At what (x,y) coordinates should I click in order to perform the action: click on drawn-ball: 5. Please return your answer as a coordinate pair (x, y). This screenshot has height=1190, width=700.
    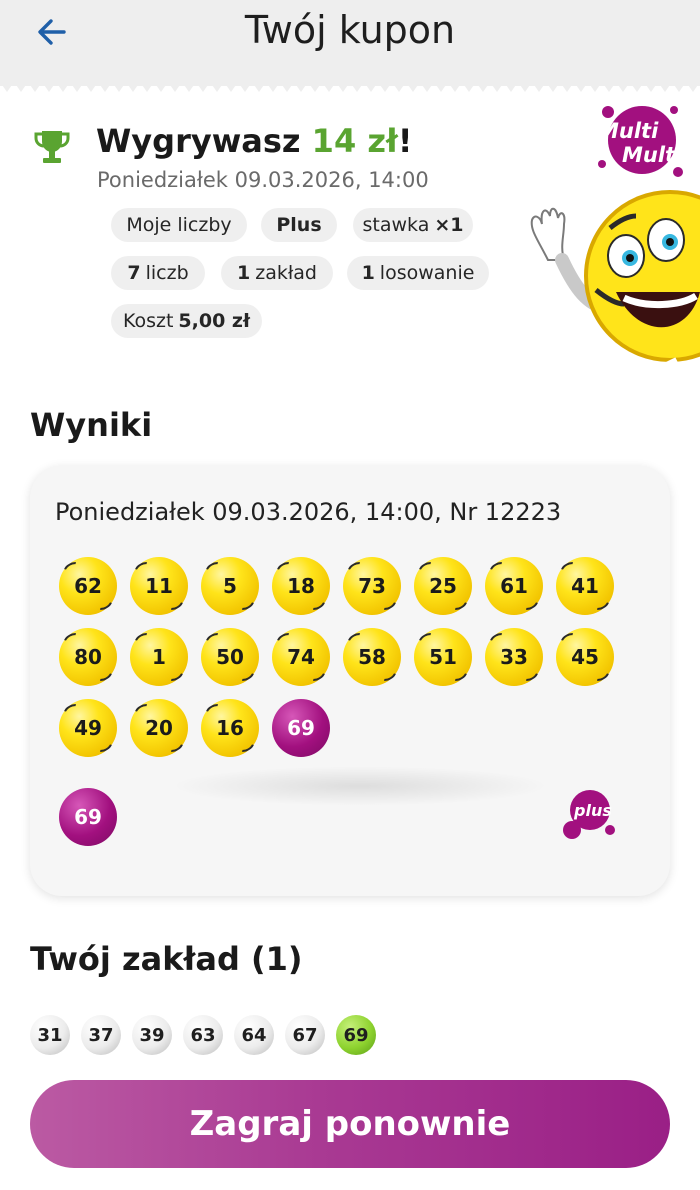
    Looking at the image, I should click on (230, 586).